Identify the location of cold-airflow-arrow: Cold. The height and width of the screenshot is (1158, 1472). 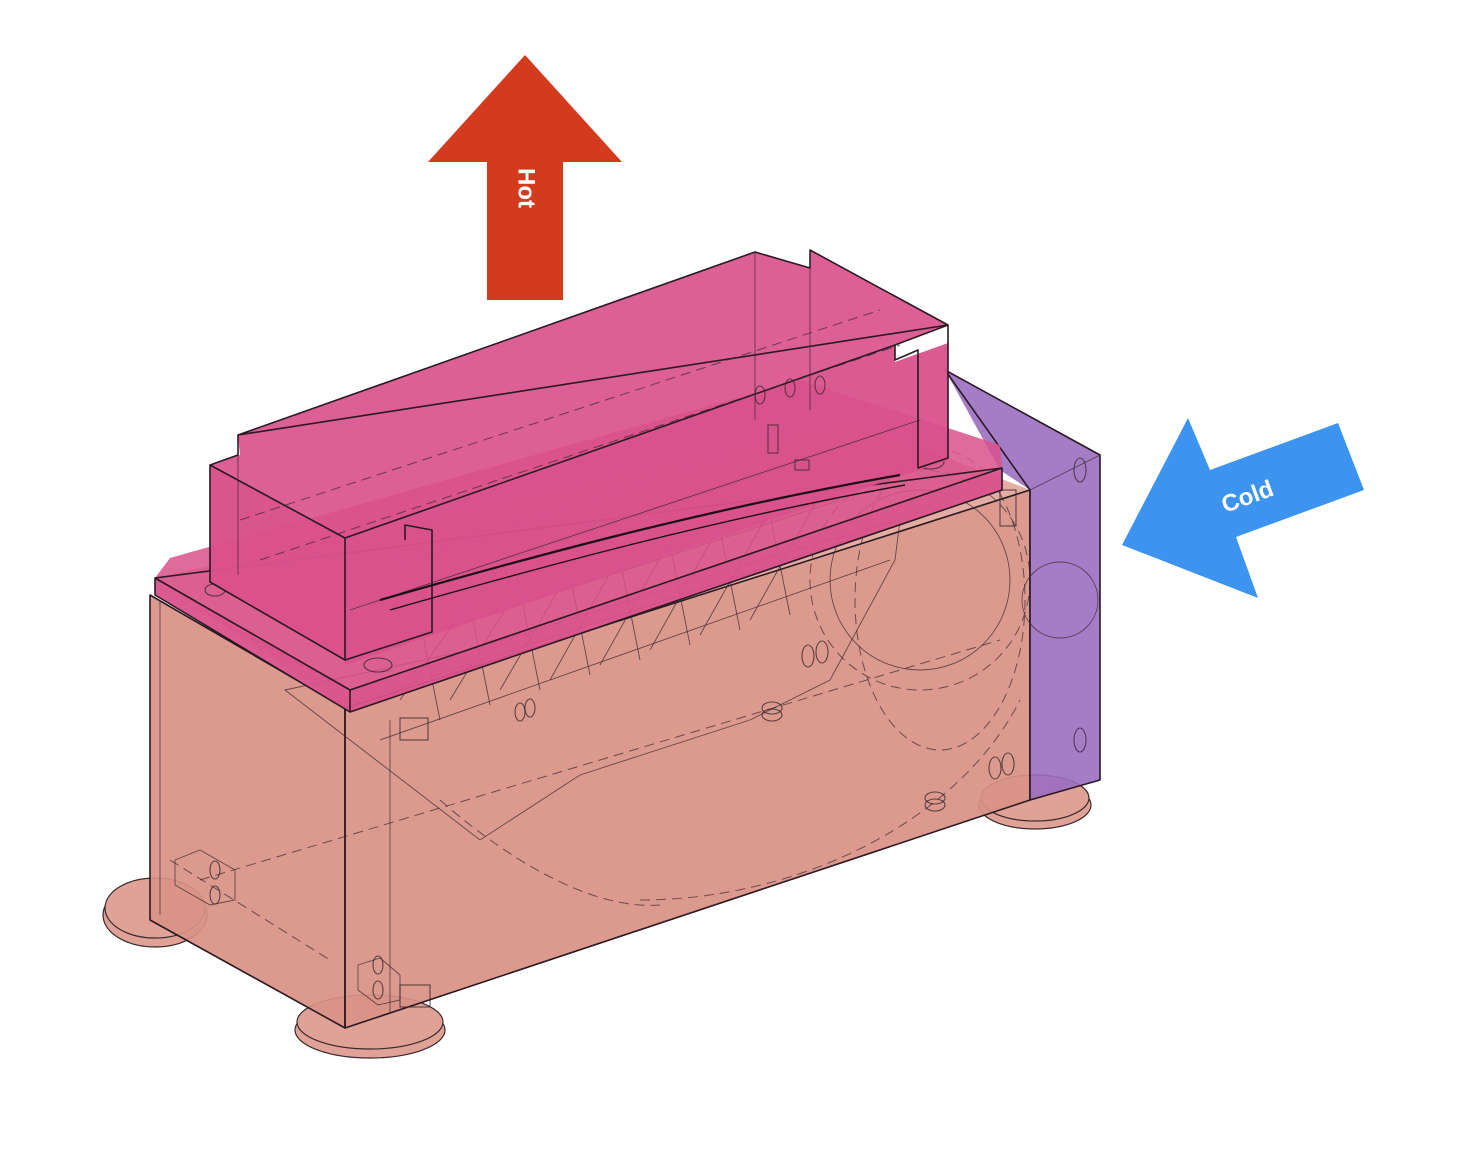
(1243, 508).